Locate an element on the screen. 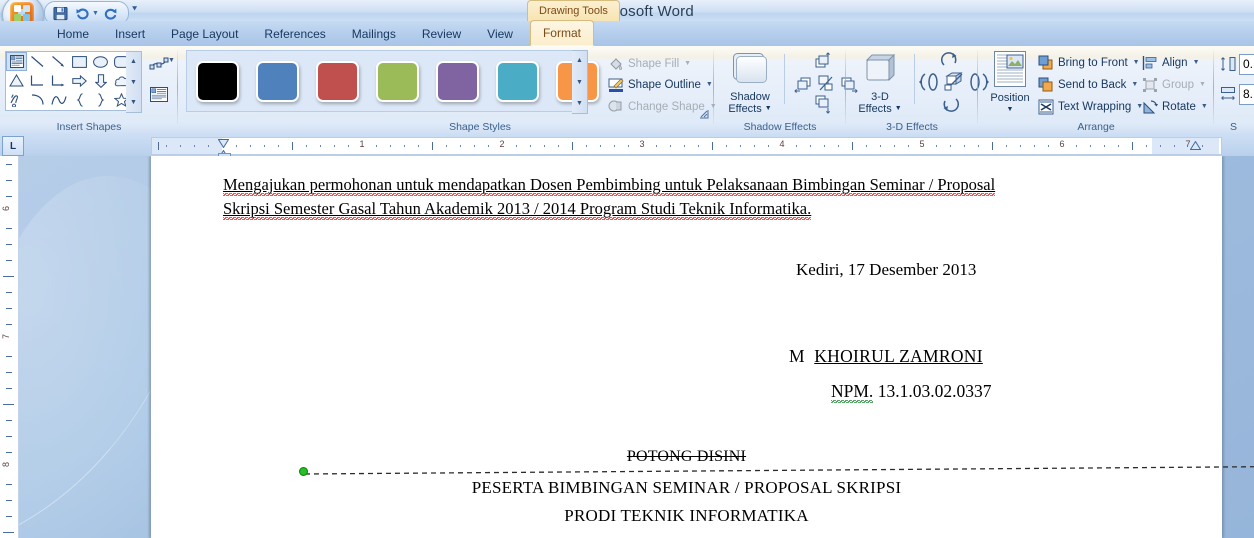 This screenshot has height=538, width=1254. signature-name-line: M KHOIRUL ZAMRONI is located at coordinates (886, 356).